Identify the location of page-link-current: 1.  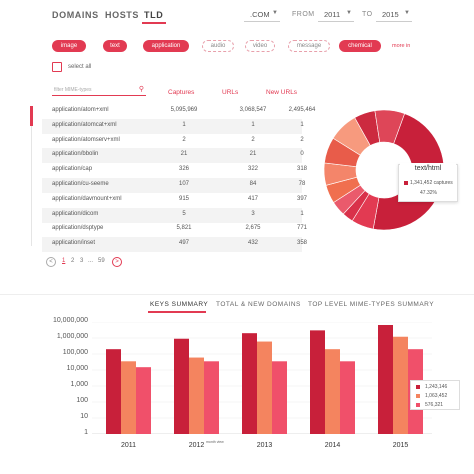
(63, 261).